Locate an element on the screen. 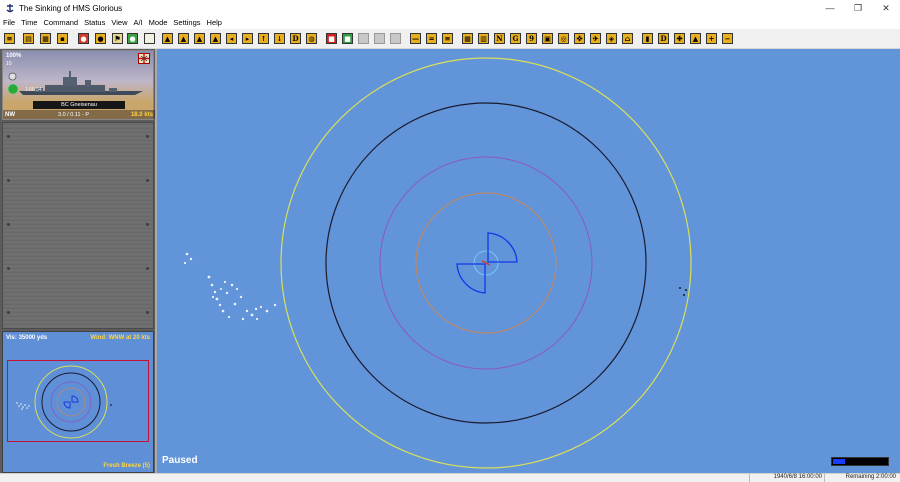 The height and width of the screenshot is (482, 900). status-green-icon is located at coordinates (13, 89).